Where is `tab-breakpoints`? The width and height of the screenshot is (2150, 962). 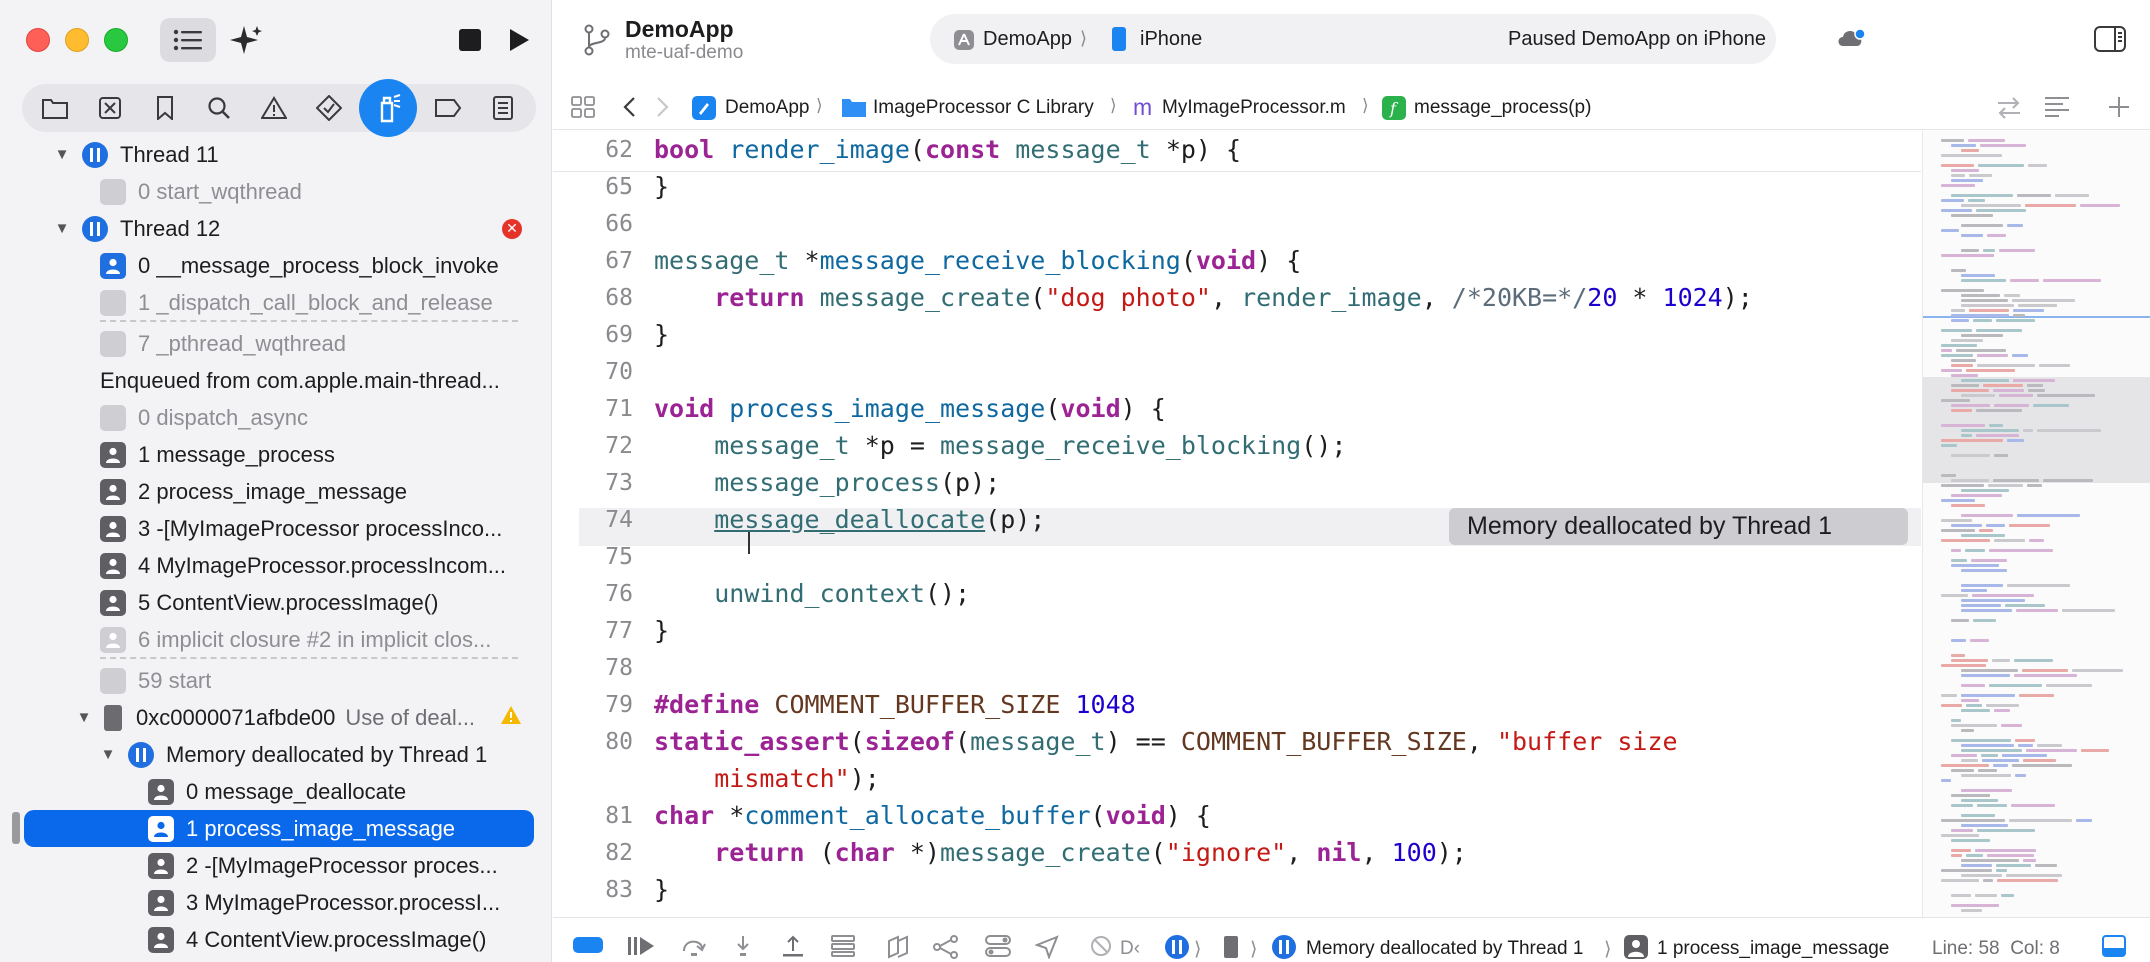
tab-breakpoints is located at coordinates (448, 108).